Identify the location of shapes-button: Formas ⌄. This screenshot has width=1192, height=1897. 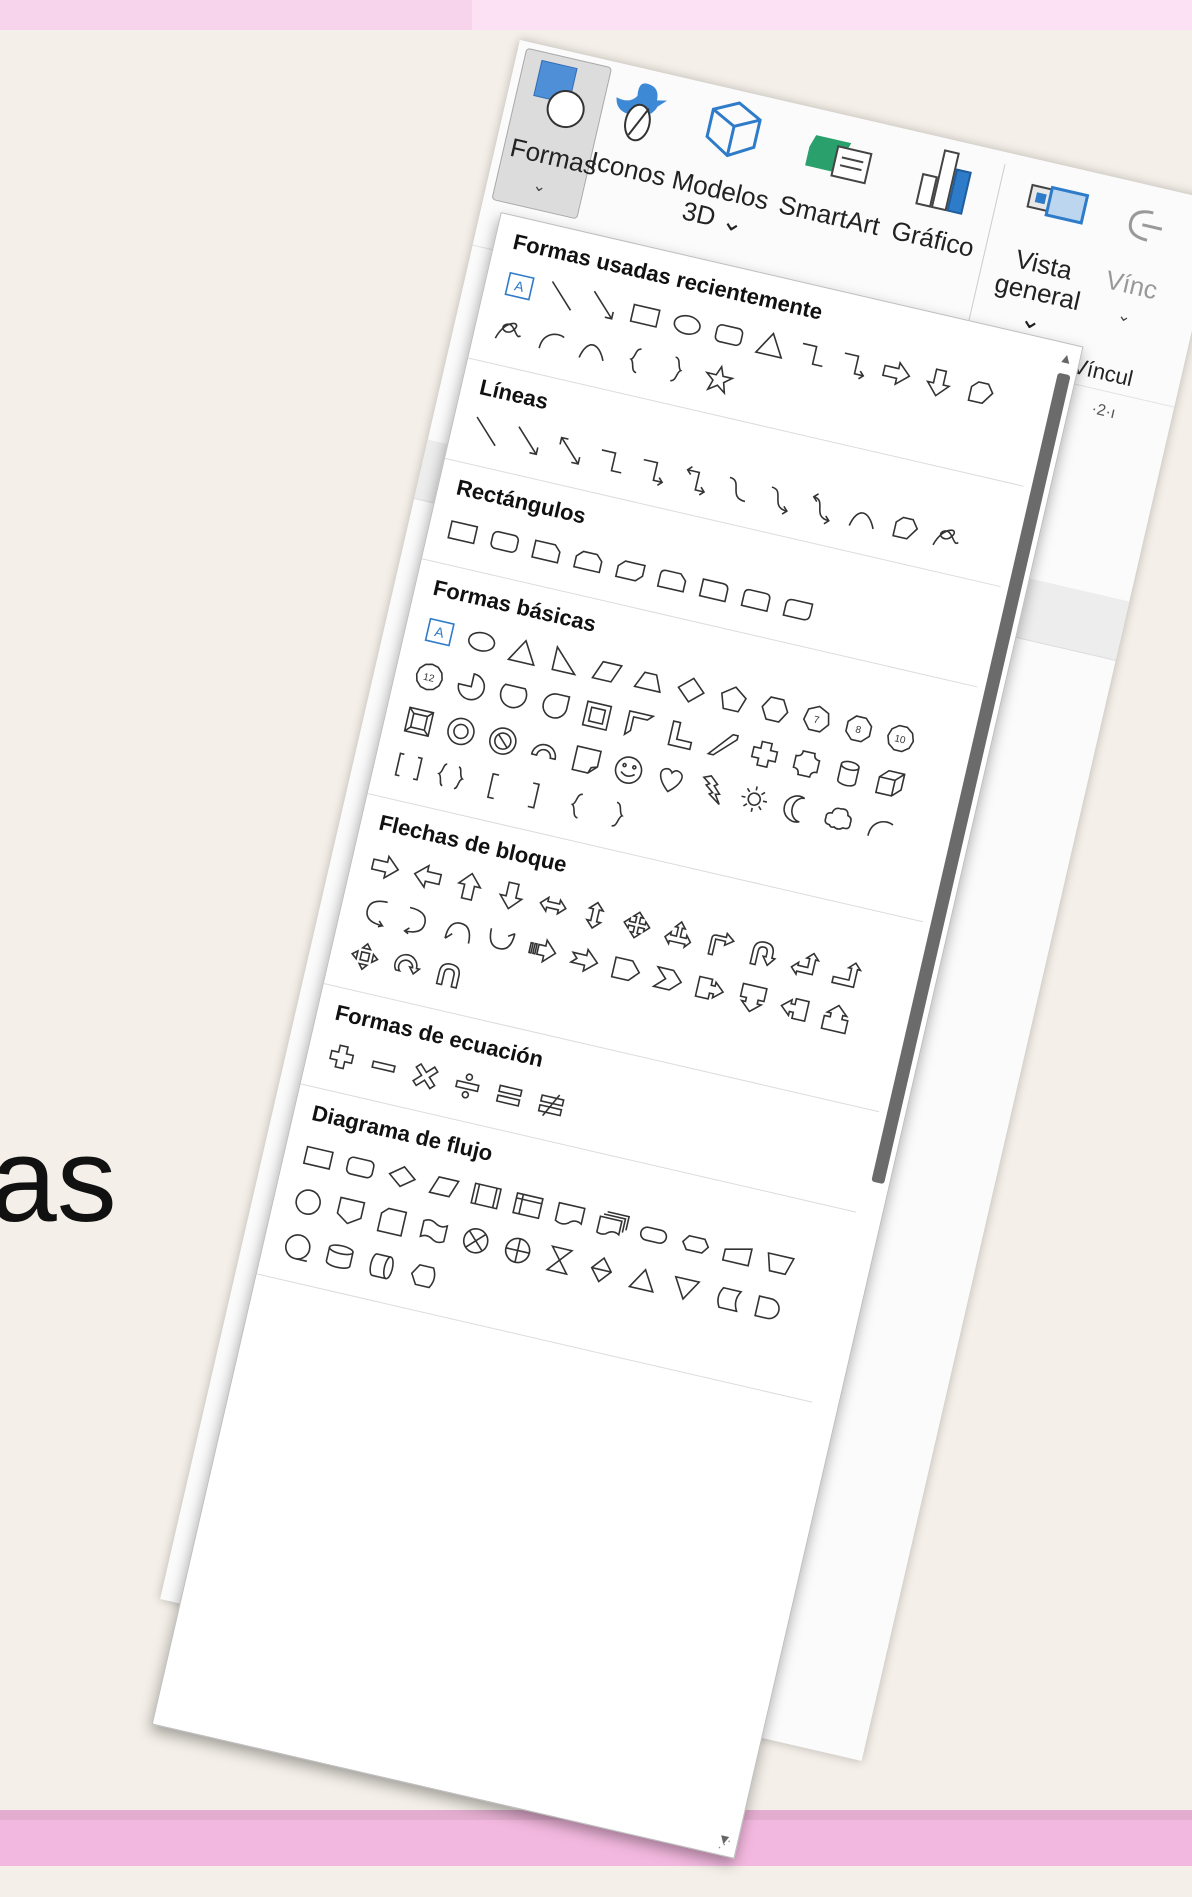
(552, 133).